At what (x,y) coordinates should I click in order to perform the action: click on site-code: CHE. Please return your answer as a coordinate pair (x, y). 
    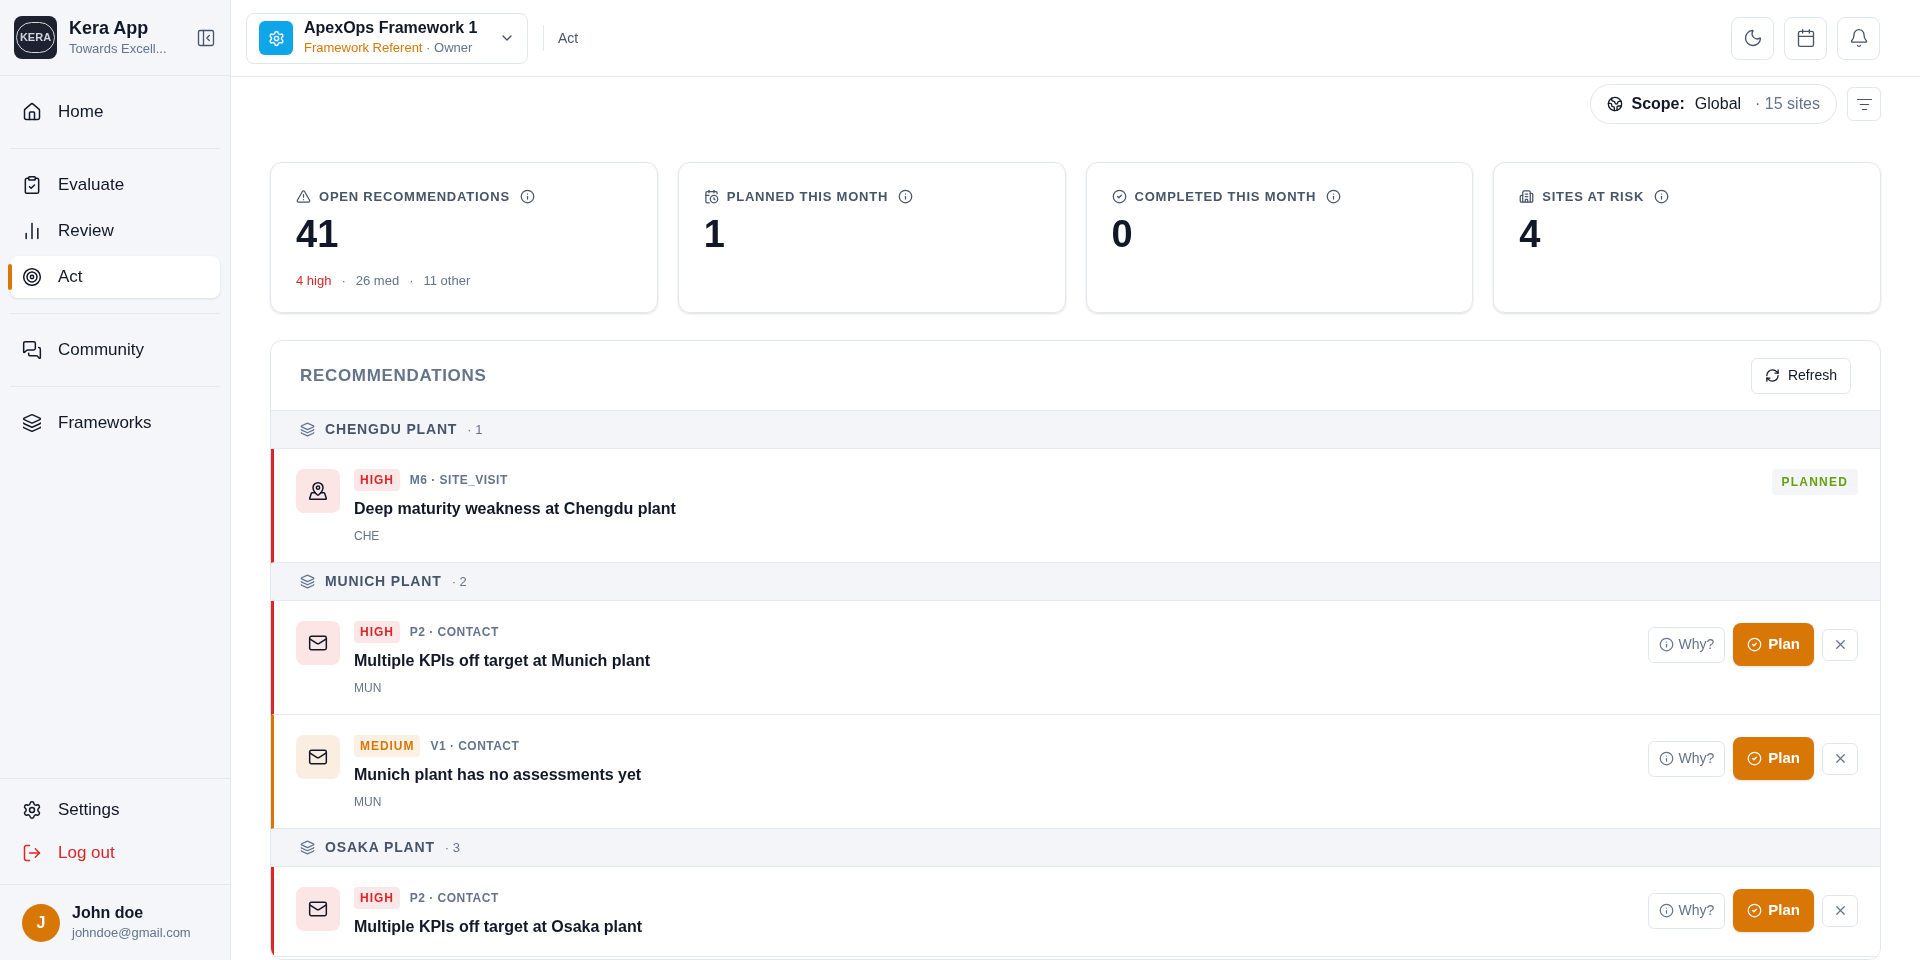
    Looking at the image, I should click on (367, 536).